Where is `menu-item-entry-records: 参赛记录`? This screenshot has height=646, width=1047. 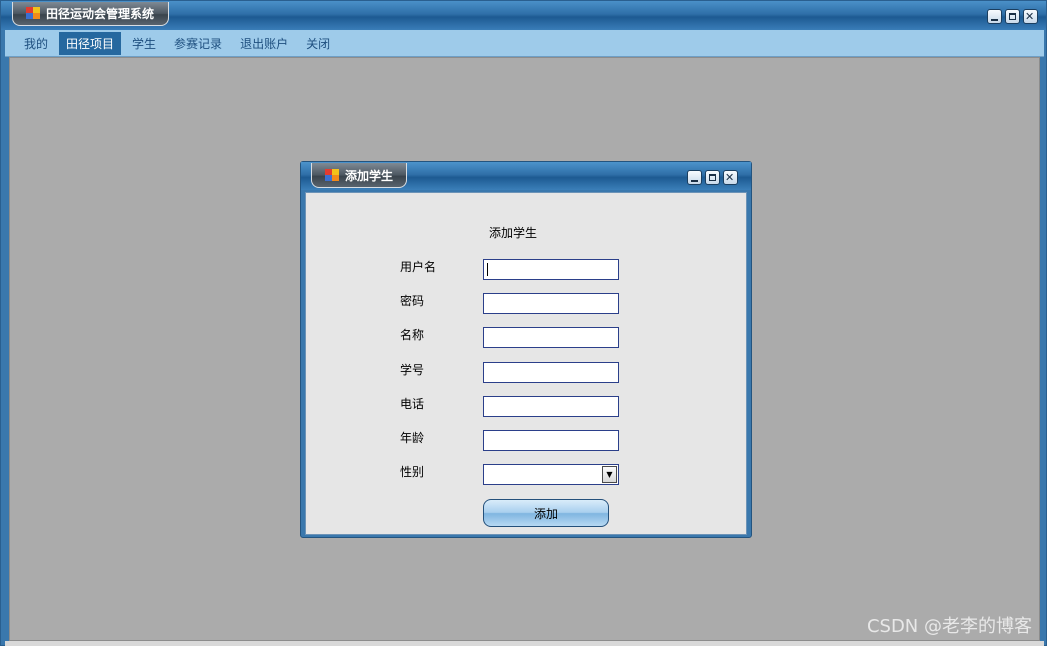 menu-item-entry-records: 参赛记录 is located at coordinates (198, 43).